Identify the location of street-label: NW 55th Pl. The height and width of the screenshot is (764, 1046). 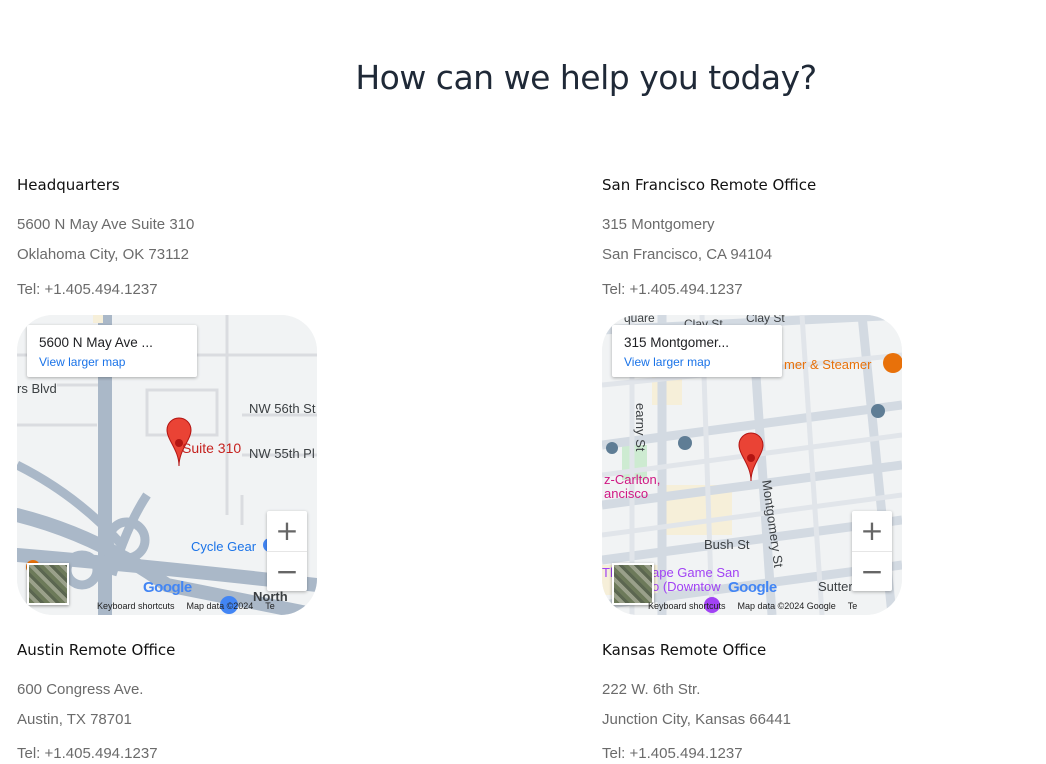
(282, 453).